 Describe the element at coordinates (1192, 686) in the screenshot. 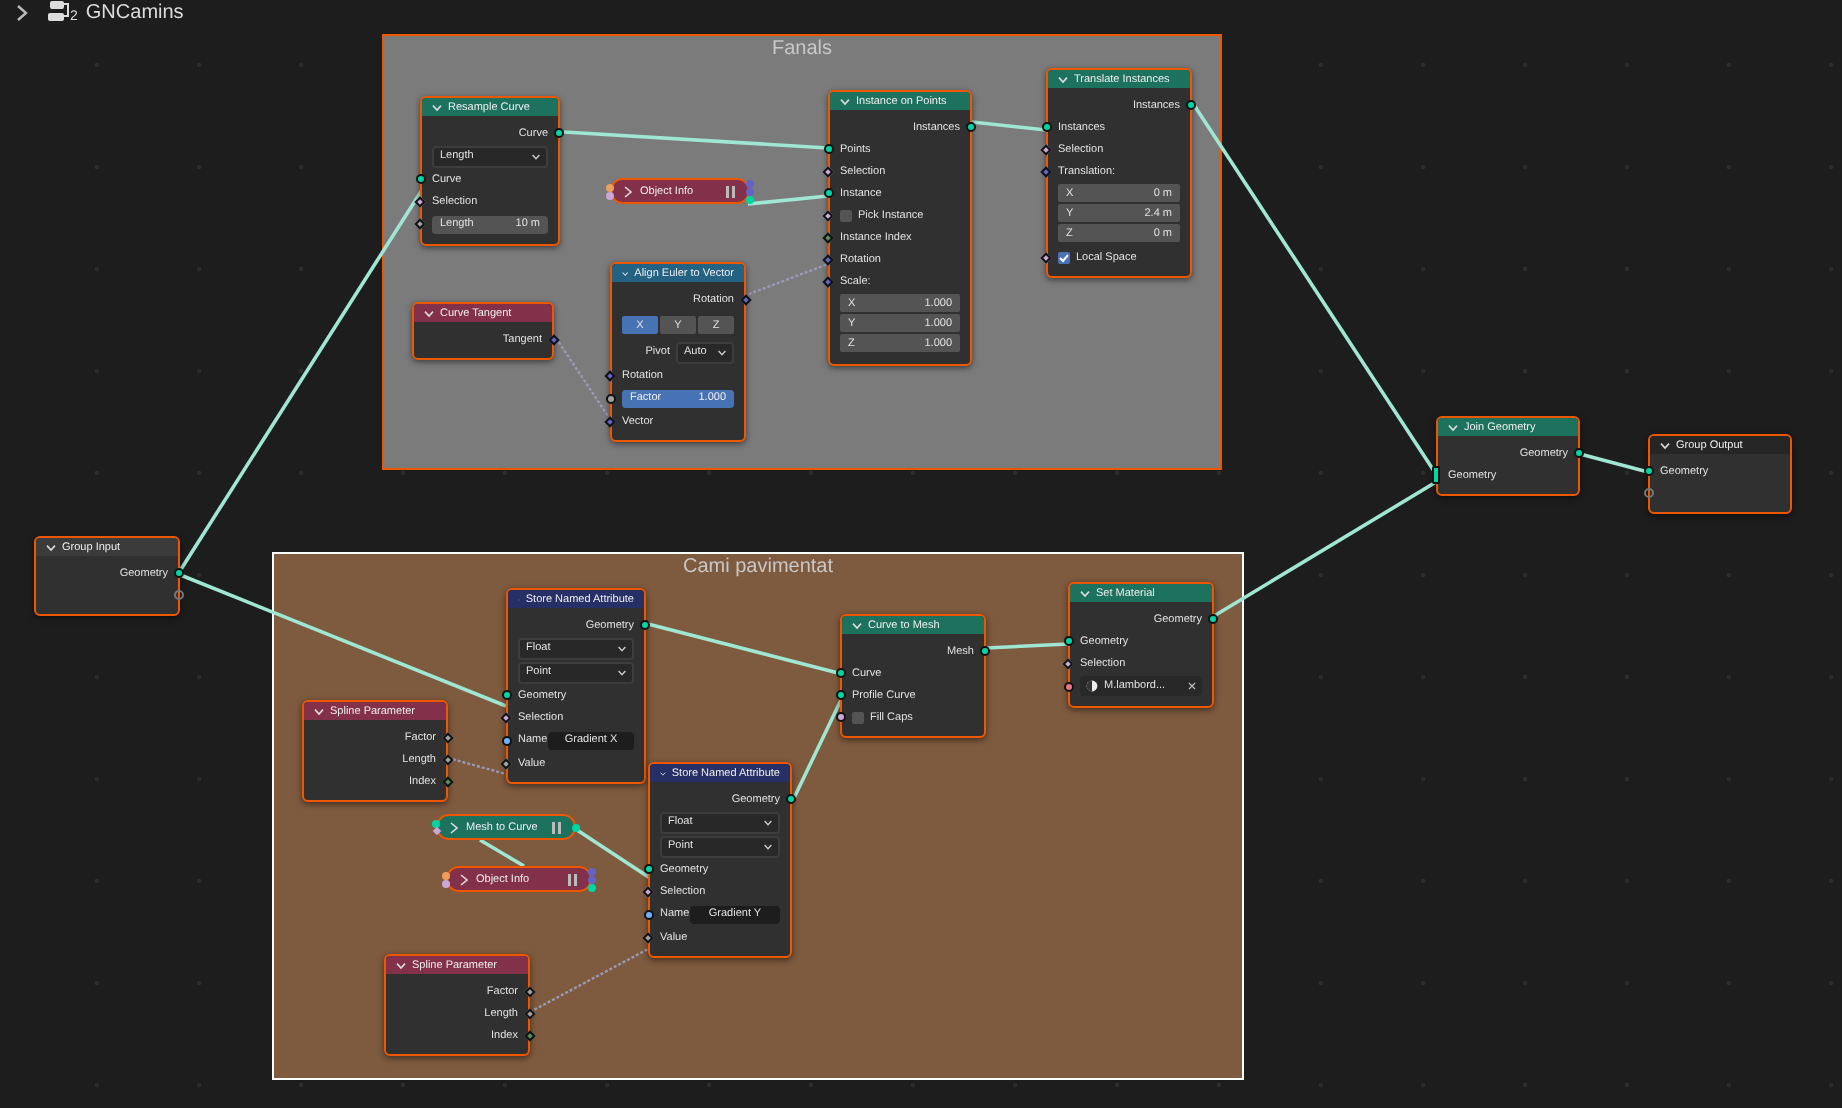

I see `close-icon` at that location.